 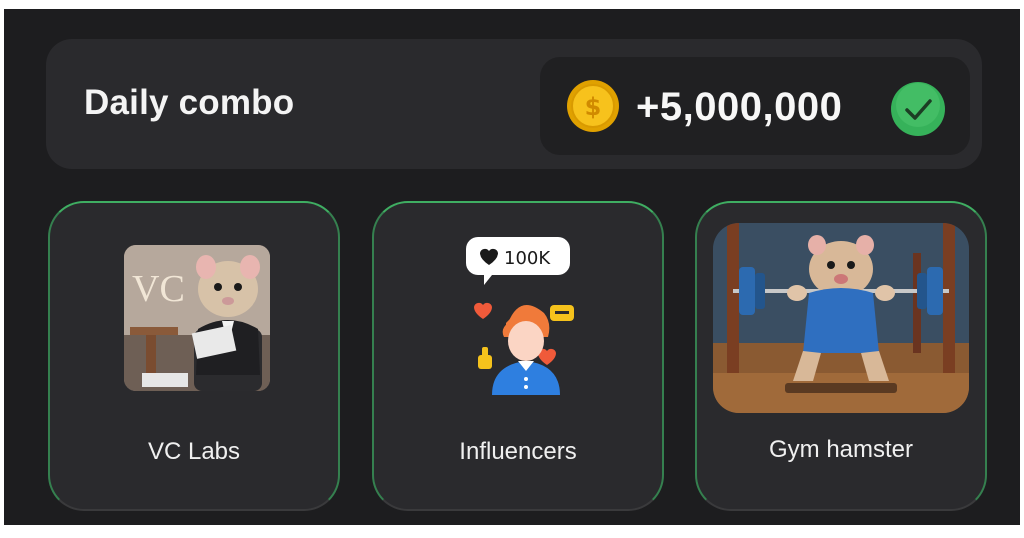 What do you see at coordinates (194, 451) in the screenshot?
I see `card-label-vc-labs: VC Labs` at bounding box center [194, 451].